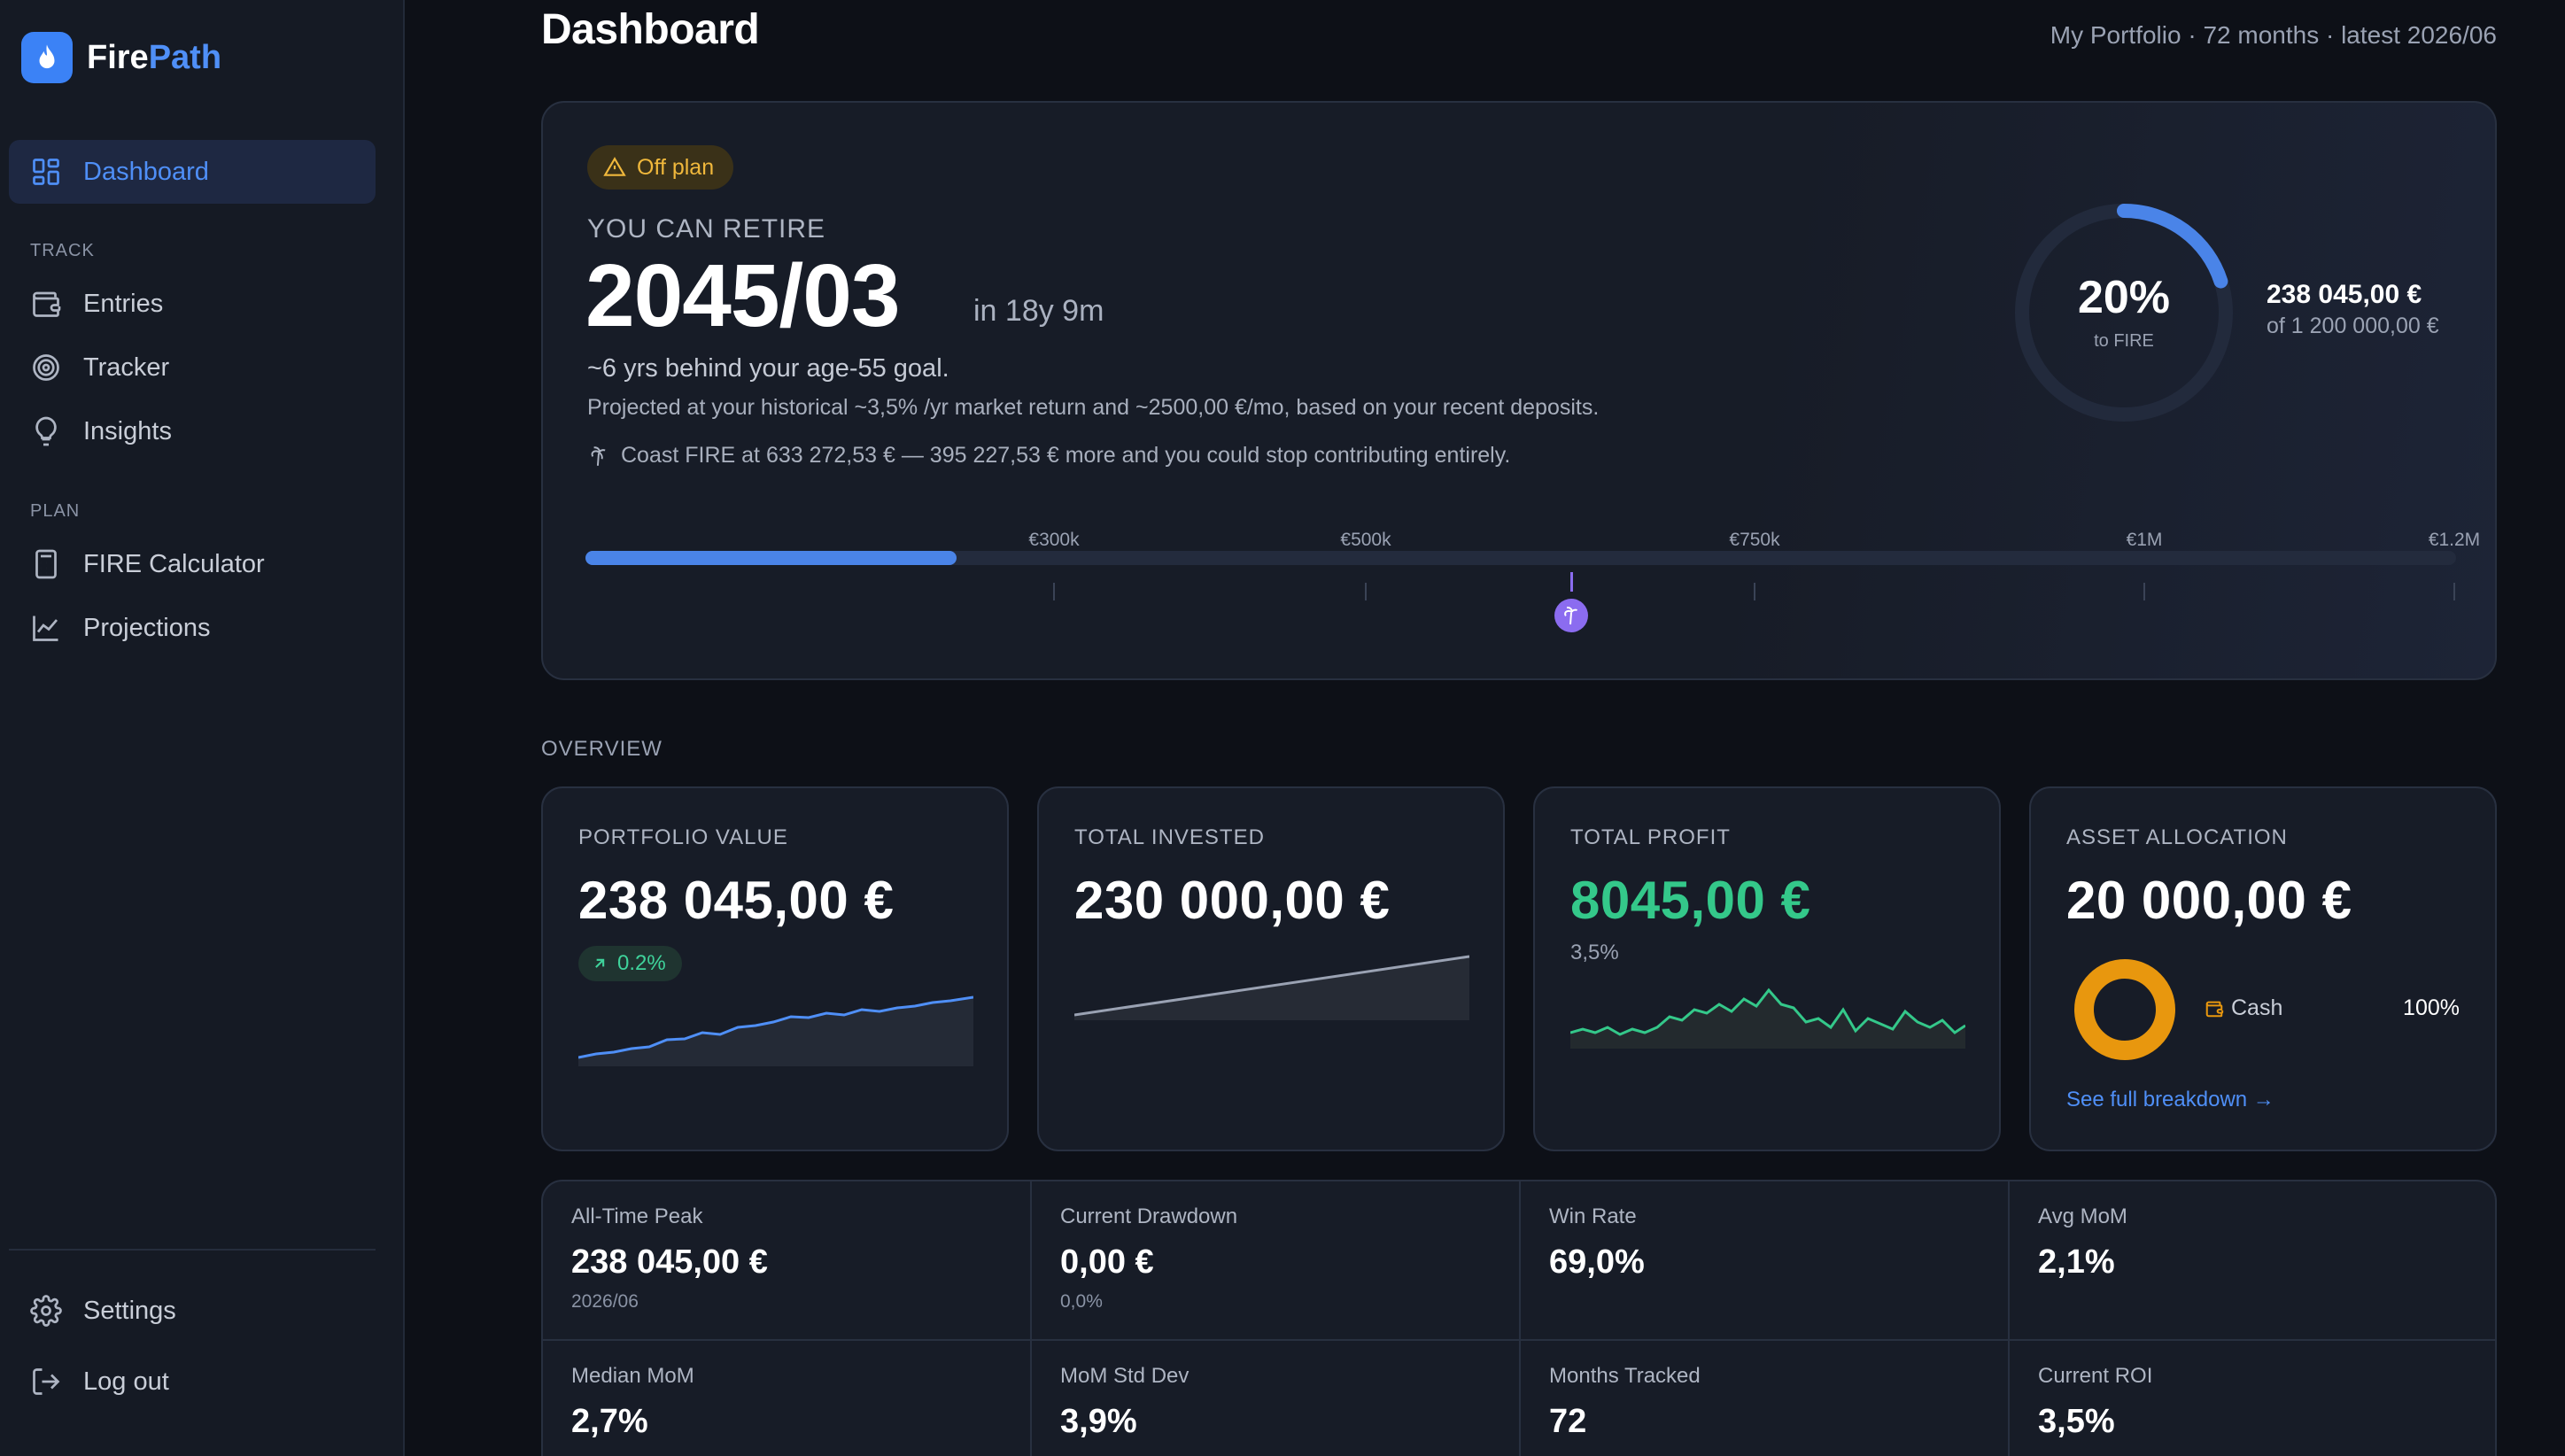 The width and height of the screenshot is (2565, 1456). What do you see at coordinates (775, 1030) in the screenshot?
I see `portfolio-sparkline` at bounding box center [775, 1030].